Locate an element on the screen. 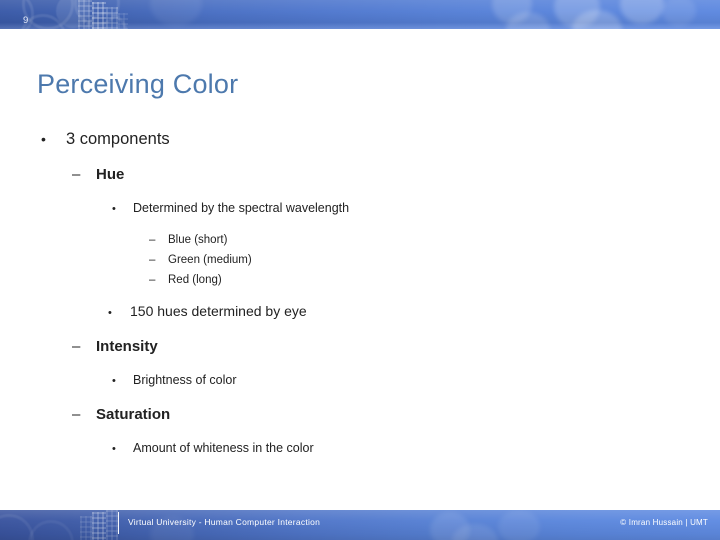  header-banner is located at coordinates (360, 14).